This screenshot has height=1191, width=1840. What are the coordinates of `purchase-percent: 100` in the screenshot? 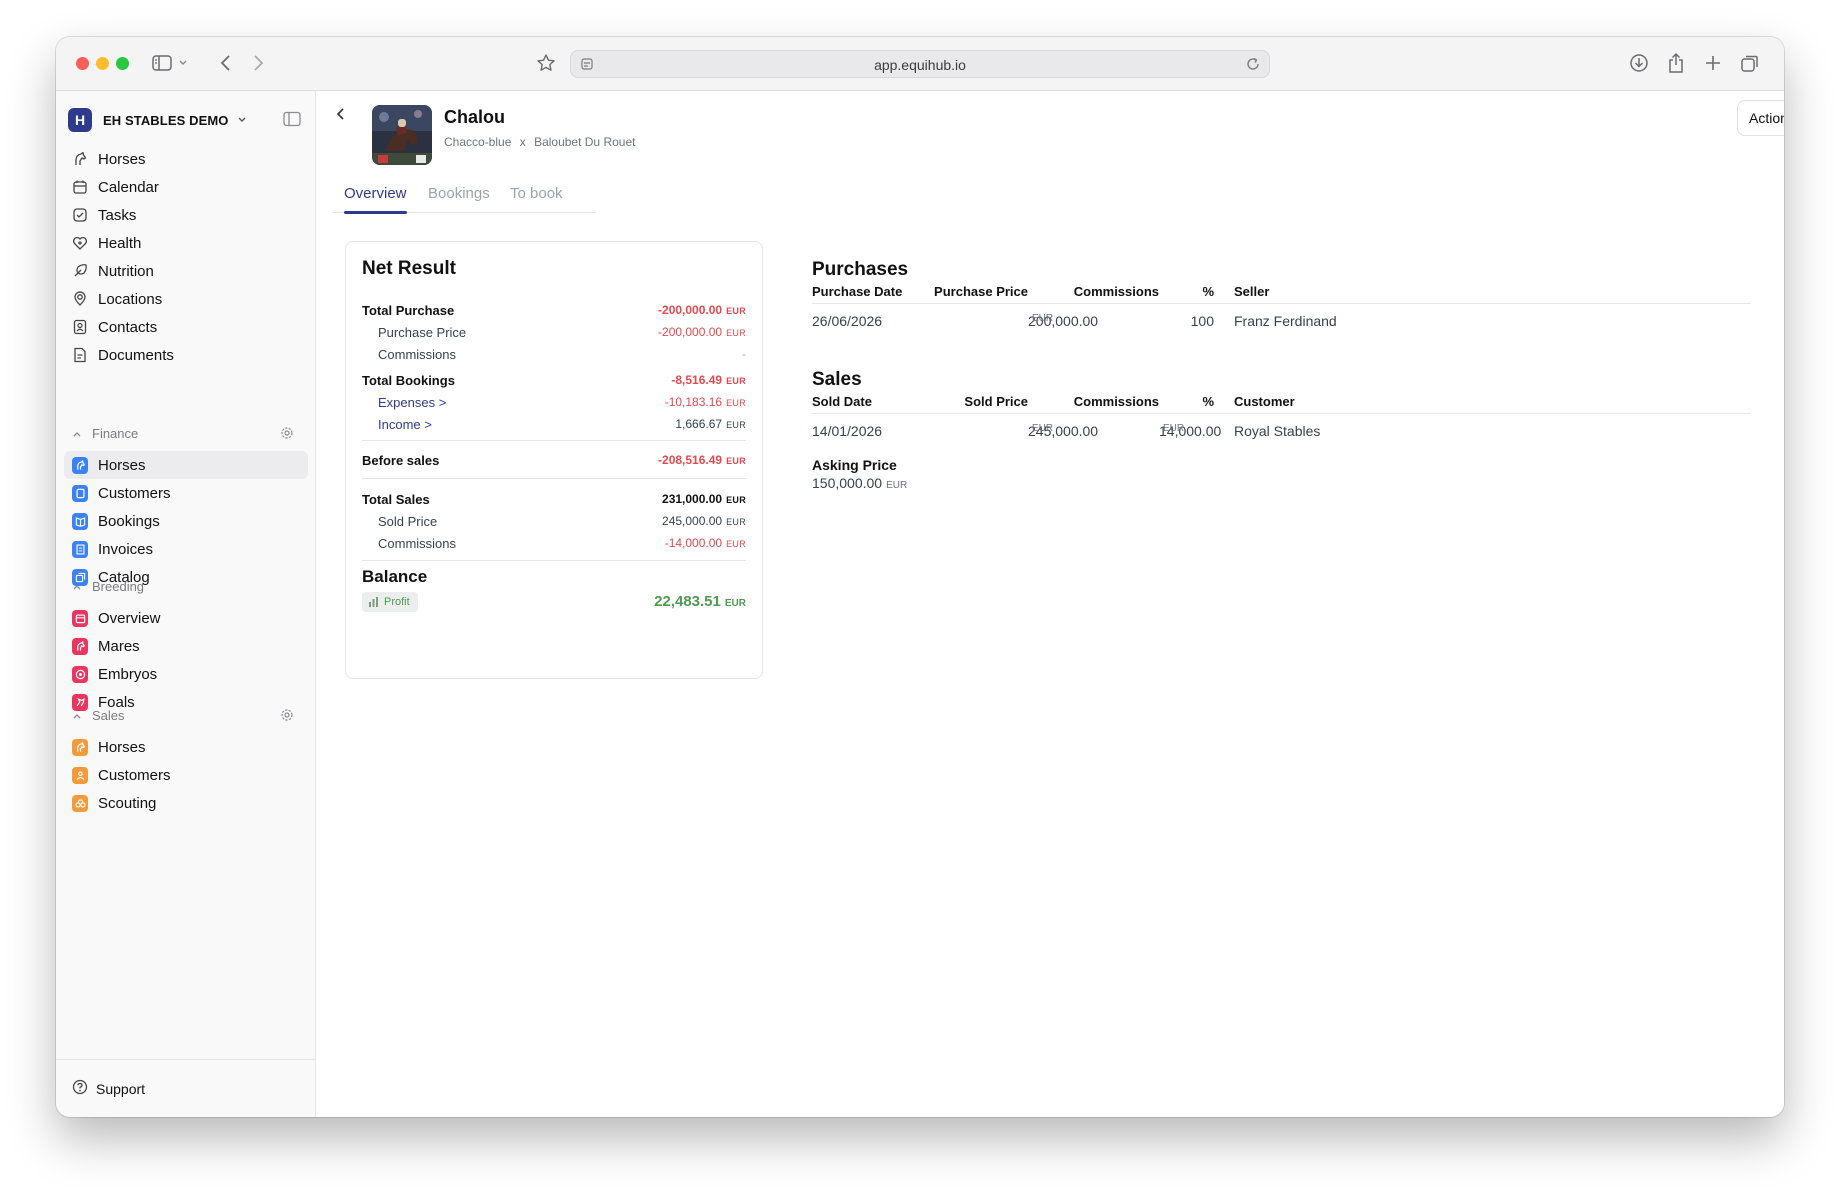 It's located at (1202, 321).